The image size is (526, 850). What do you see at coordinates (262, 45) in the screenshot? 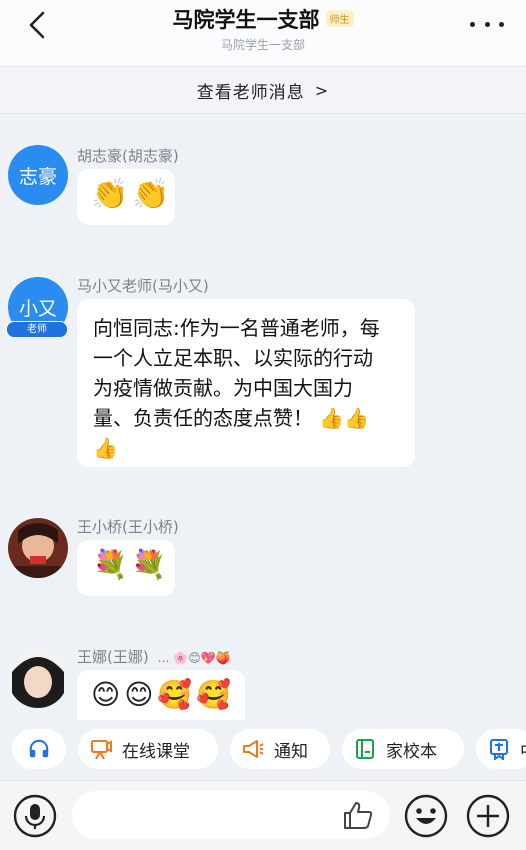
I see `page-subtitle: 马院学生一支部` at bounding box center [262, 45].